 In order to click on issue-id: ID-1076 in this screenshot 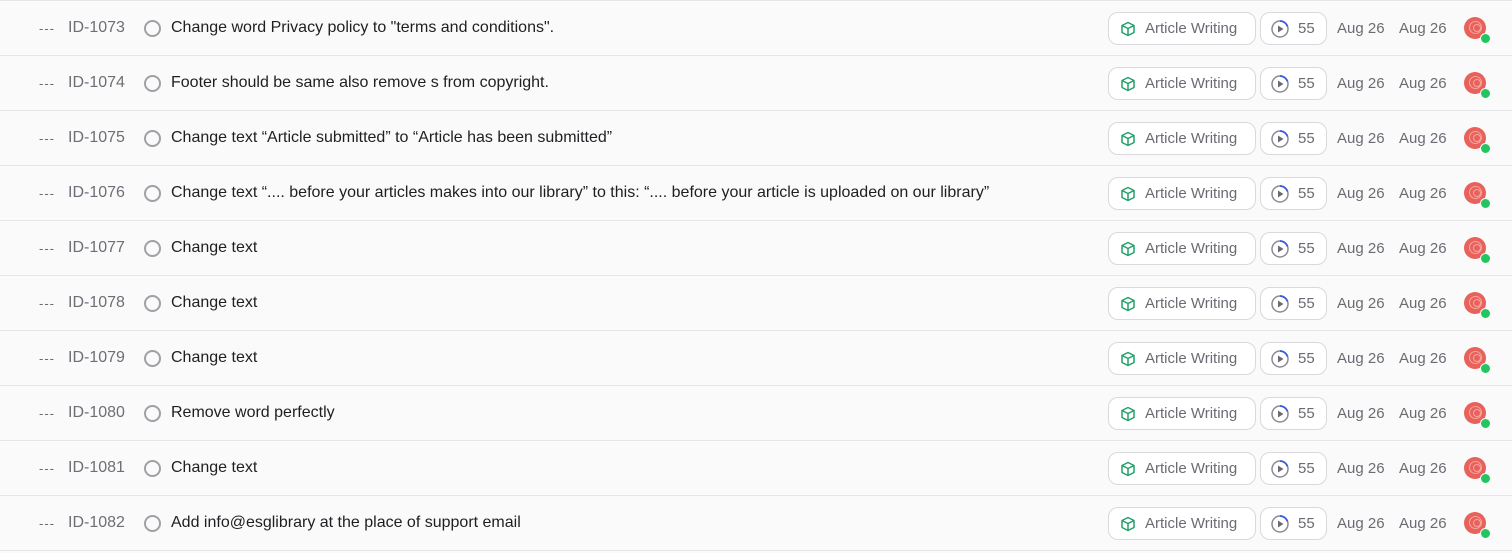, I will do `click(96, 192)`.